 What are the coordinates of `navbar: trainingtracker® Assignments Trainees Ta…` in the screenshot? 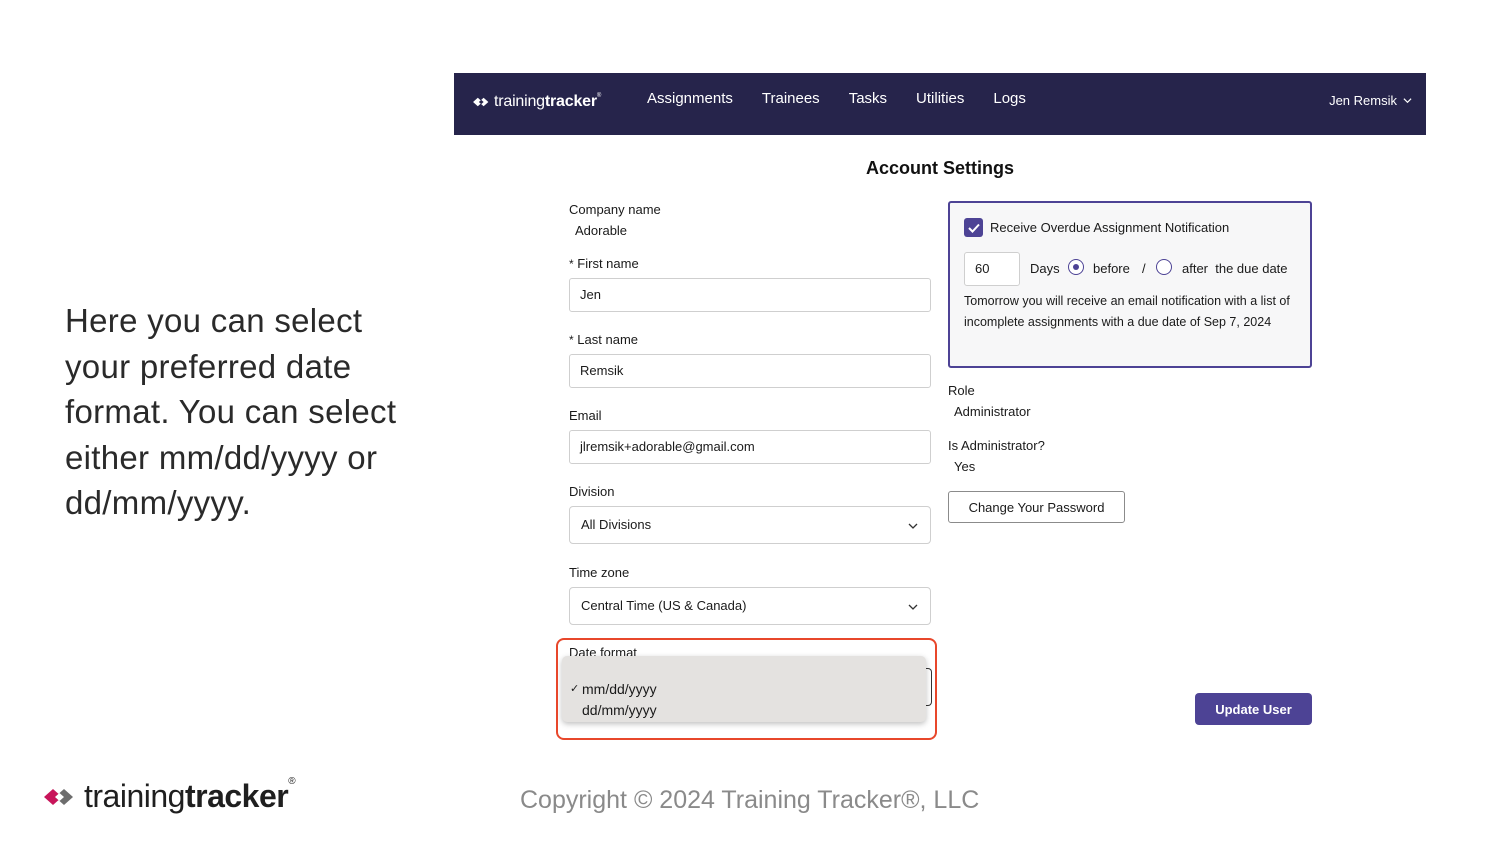 It's located at (940, 104).